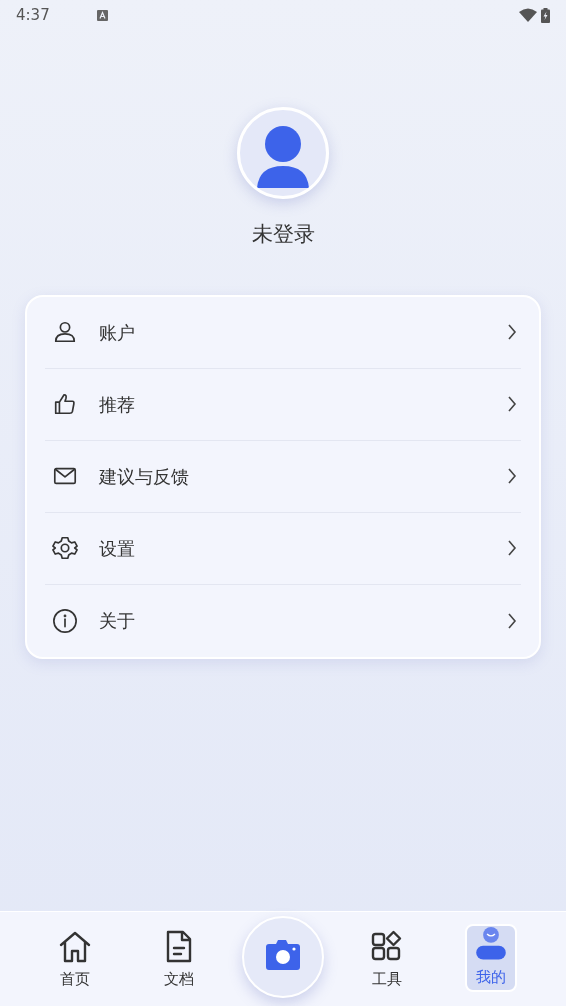 The image size is (566, 1006). What do you see at coordinates (65, 332) in the screenshot?
I see `user-icon` at bounding box center [65, 332].